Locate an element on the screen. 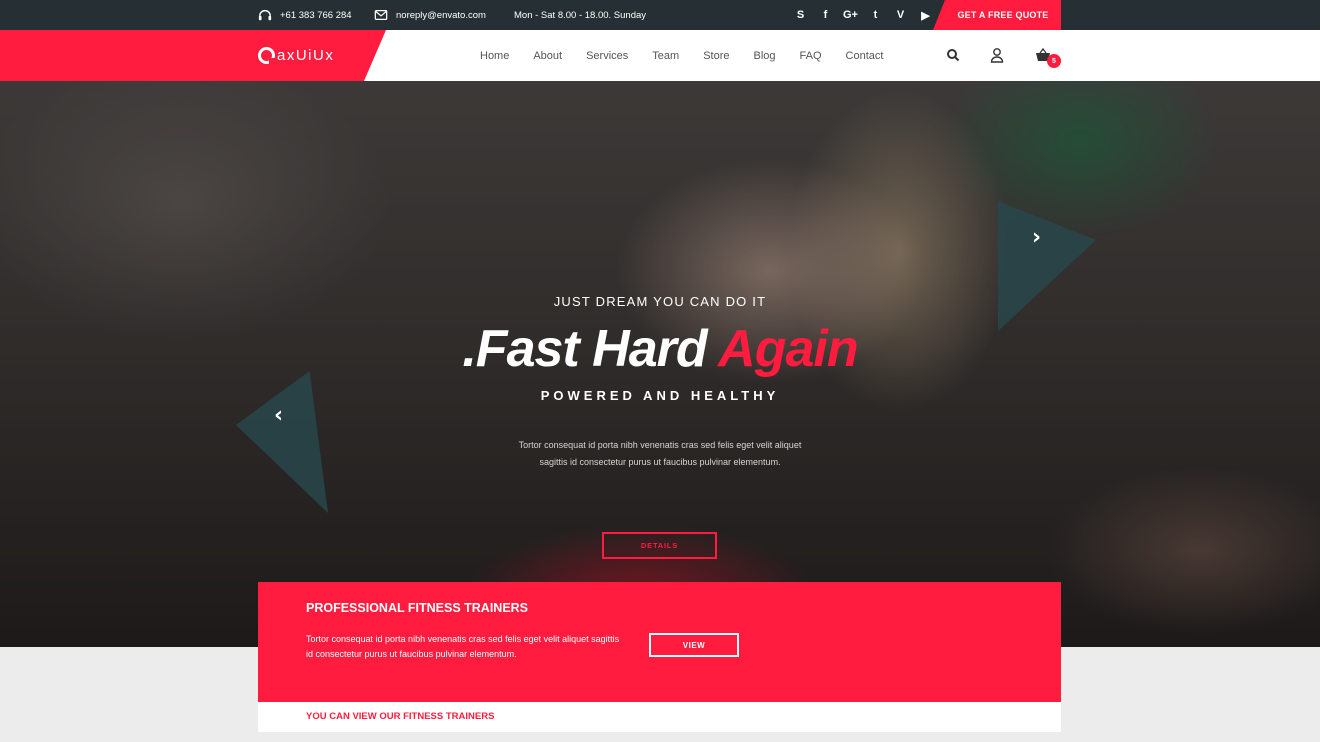 This screenshot has height=742, width=1320. nav-contact: Contact is located at coordinates (865, 56).